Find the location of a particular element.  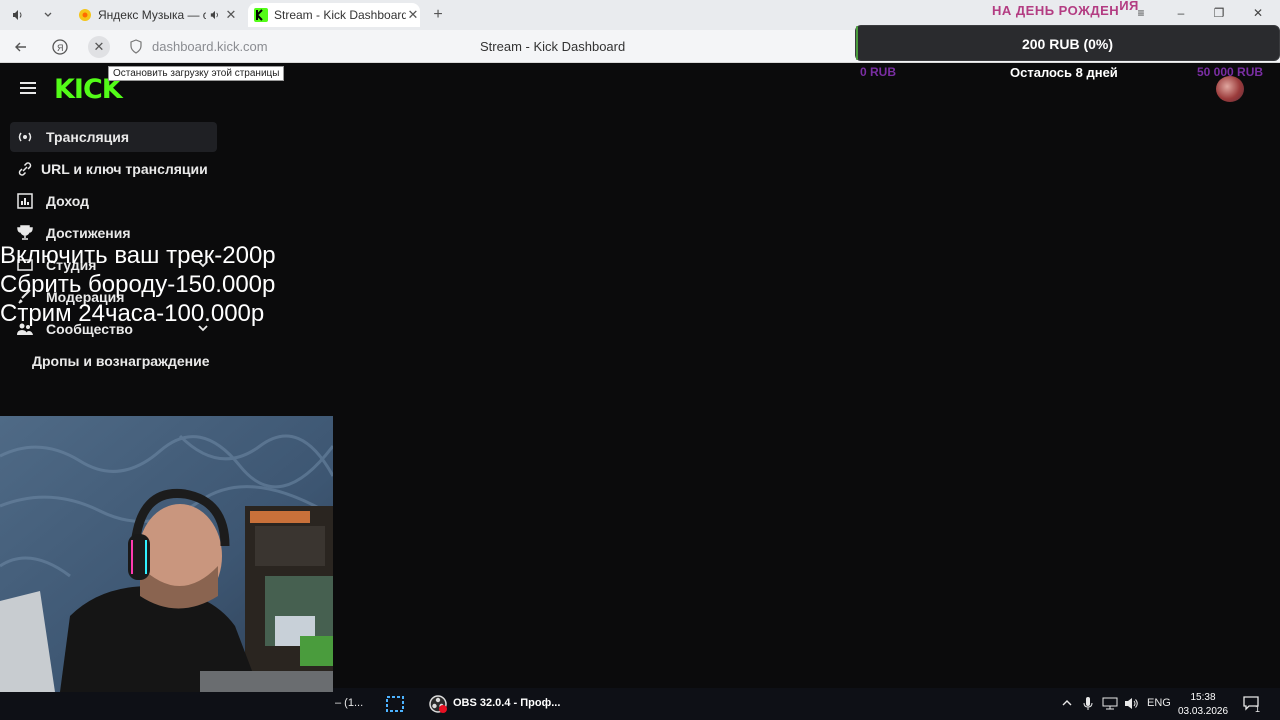

yandex-music-favicon-icon is located at coordinates (85, 15).